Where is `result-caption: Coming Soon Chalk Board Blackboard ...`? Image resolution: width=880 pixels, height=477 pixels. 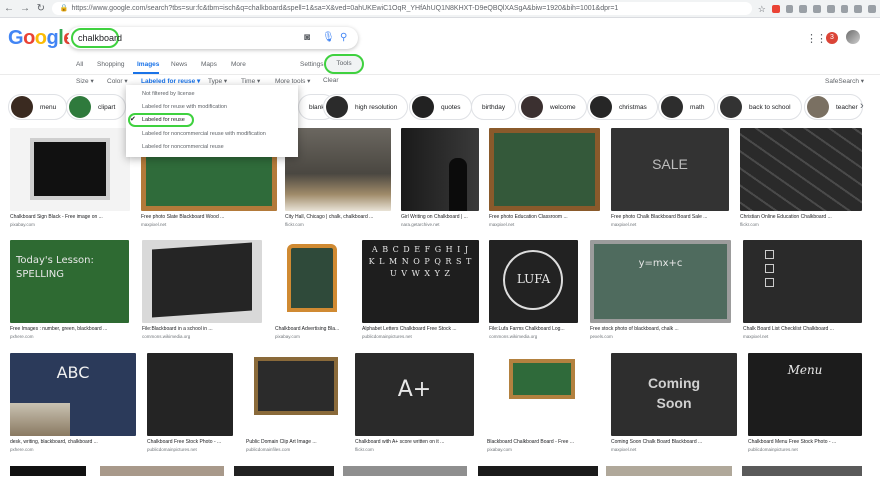 result-caption: Coming Soon Chalk Board Blackboard ... is located at coordinates (674, 442).